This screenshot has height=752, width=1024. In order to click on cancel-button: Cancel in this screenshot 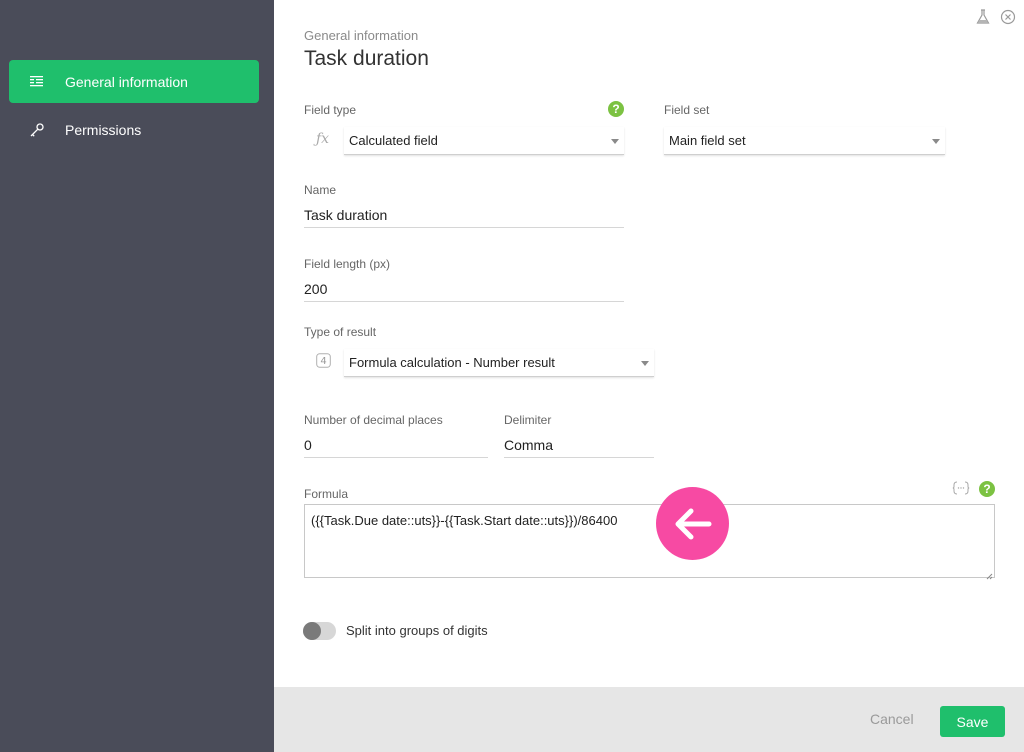, I will do `click(892, 719)`.